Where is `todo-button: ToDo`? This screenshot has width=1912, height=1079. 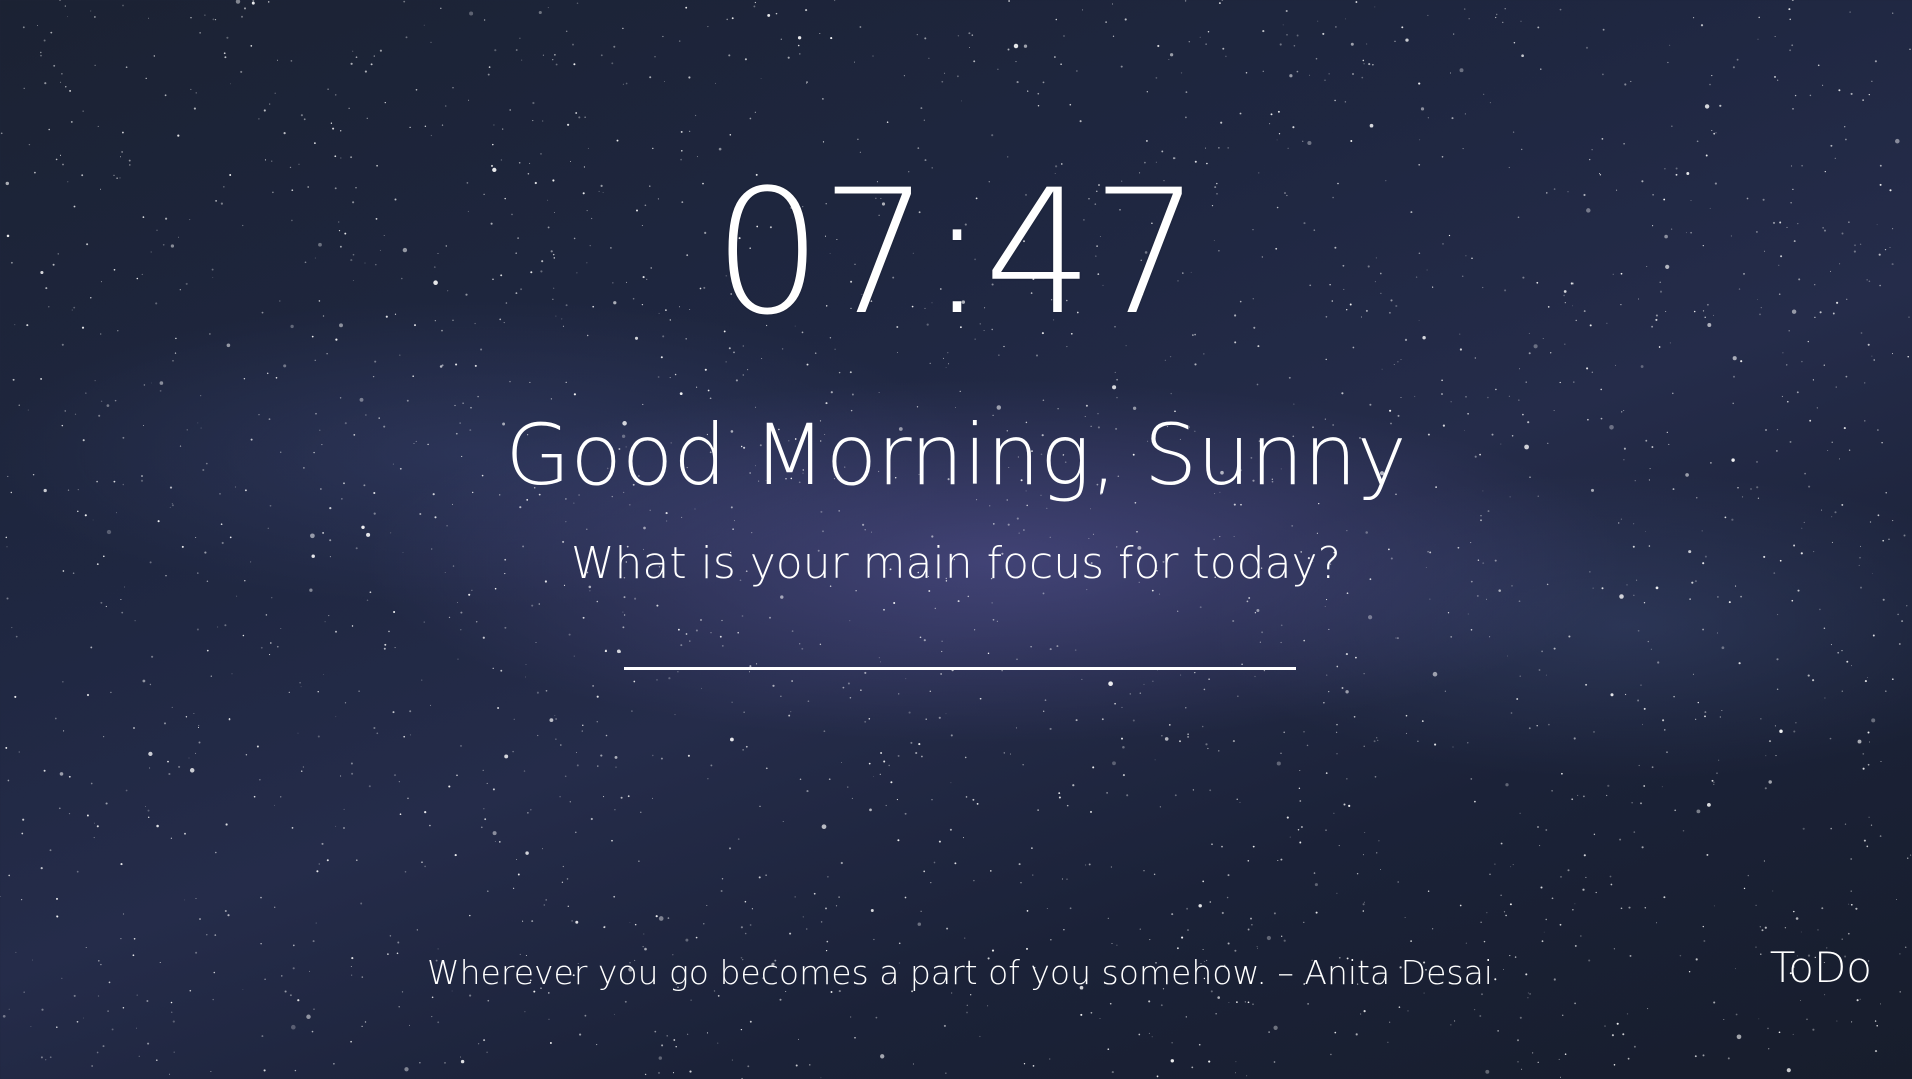 todo-button: ToDo is located at coordinates (1821, 968).